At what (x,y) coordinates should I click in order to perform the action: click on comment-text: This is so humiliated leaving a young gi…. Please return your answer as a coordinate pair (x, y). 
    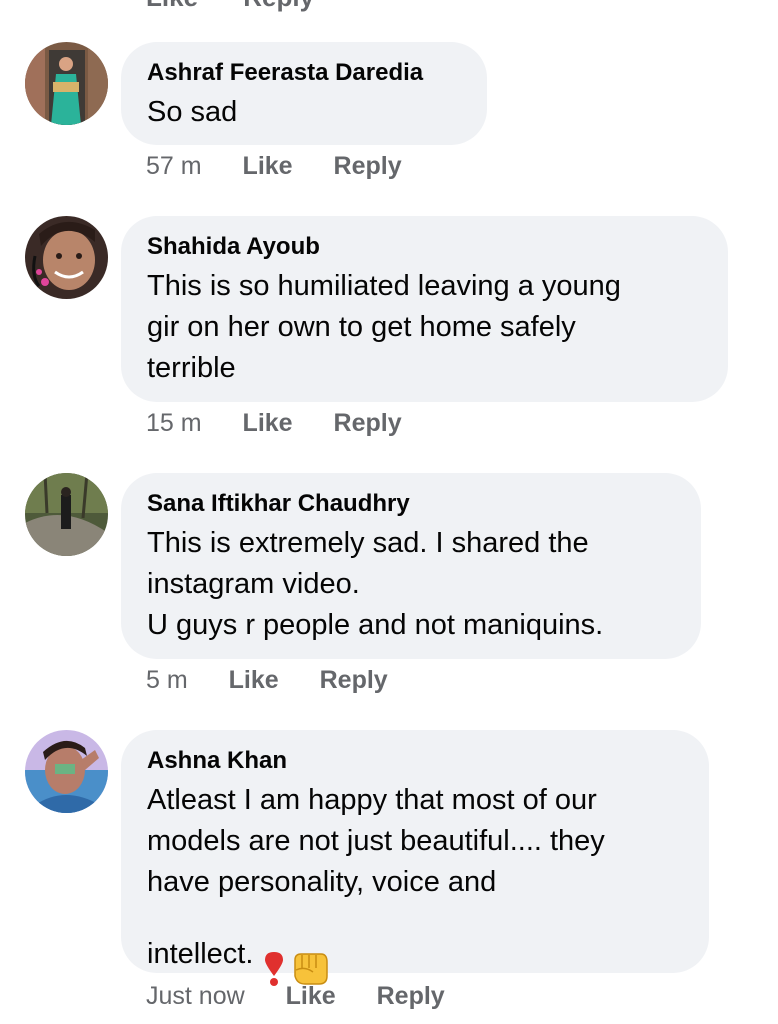
    Looking at the image, I should click on (384, 327).